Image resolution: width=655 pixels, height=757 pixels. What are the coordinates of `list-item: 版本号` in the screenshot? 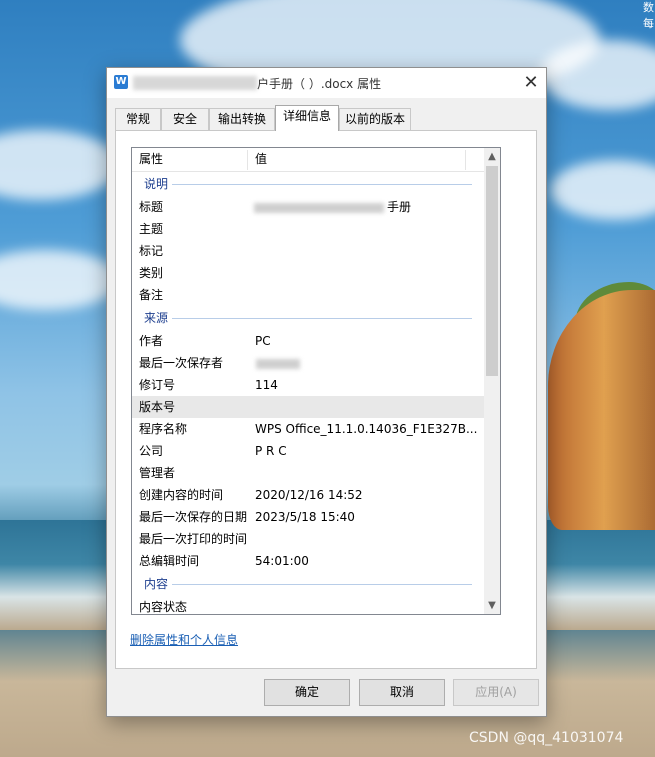 It's located at (308, 407).